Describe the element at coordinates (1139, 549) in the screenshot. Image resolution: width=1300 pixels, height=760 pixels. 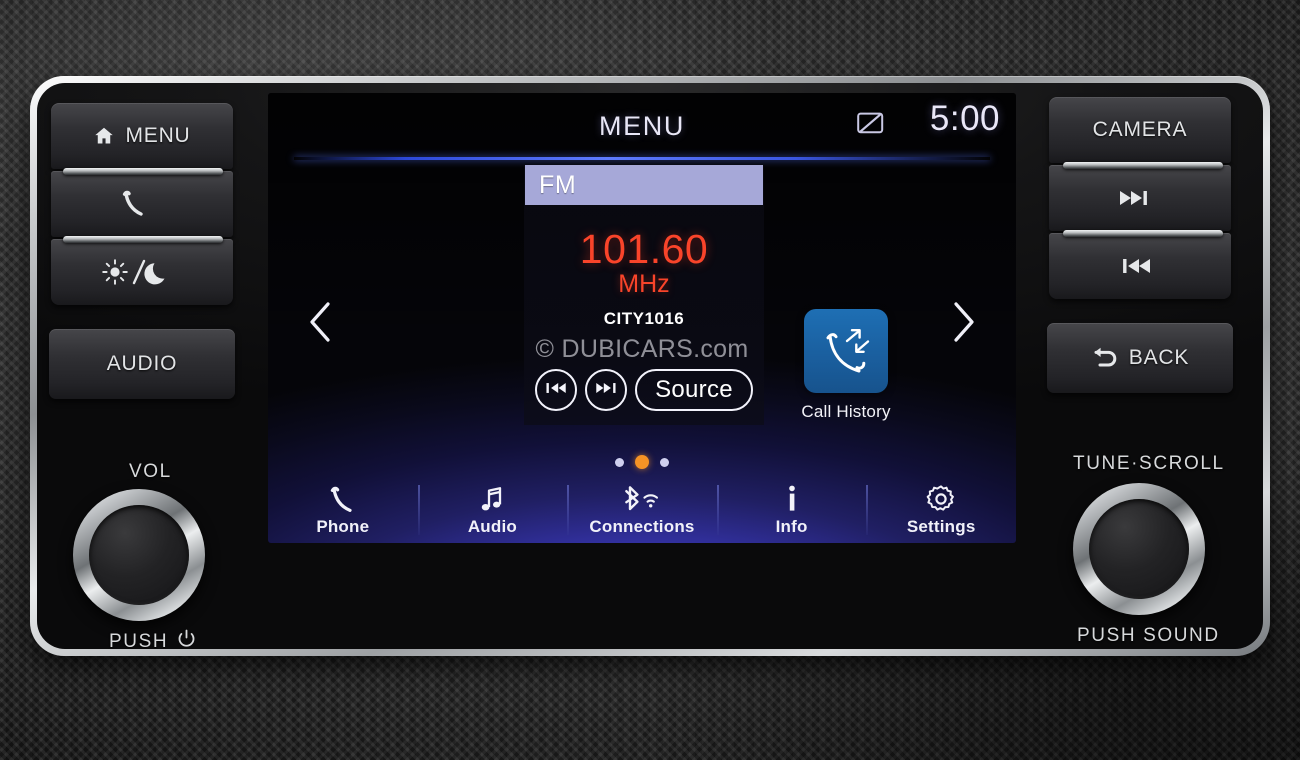
I see `tune-scroll-knob` at that location.